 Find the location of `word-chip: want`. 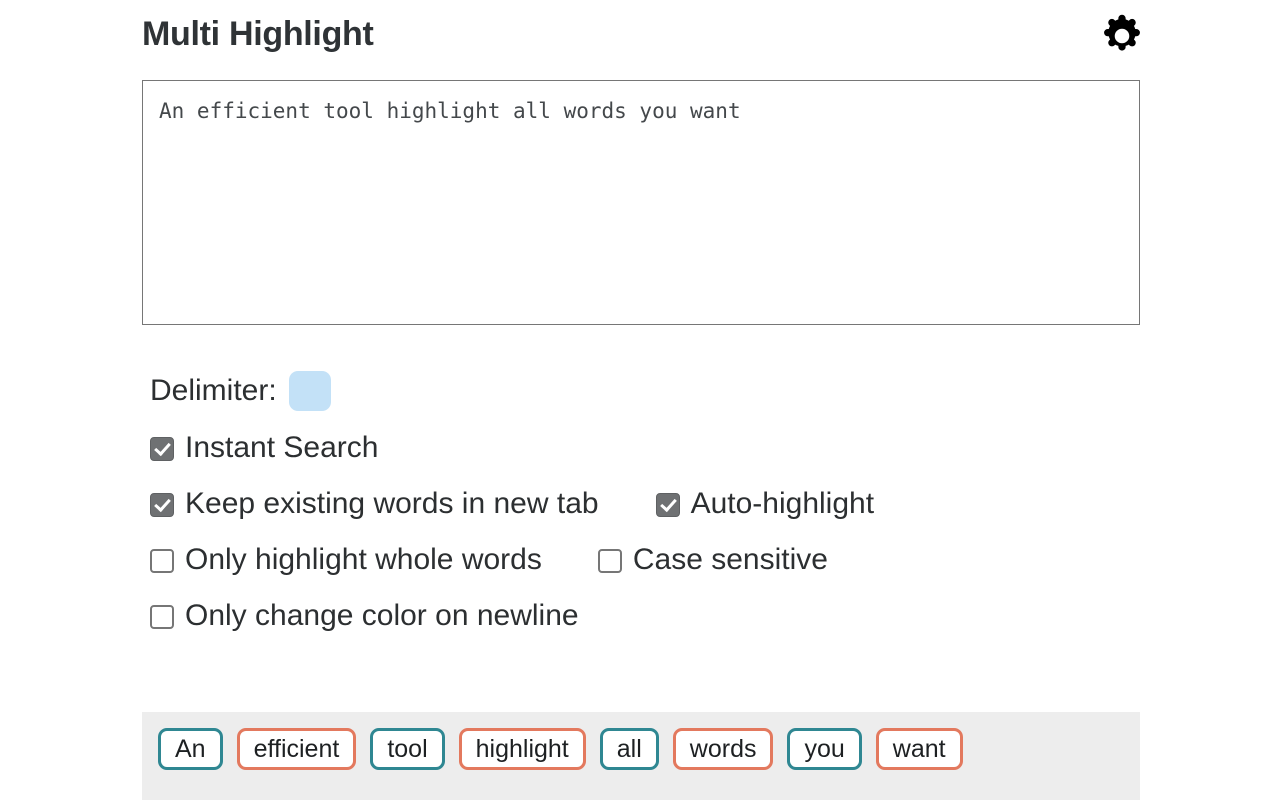

word-chip: want is located at coordinates (919, 749).